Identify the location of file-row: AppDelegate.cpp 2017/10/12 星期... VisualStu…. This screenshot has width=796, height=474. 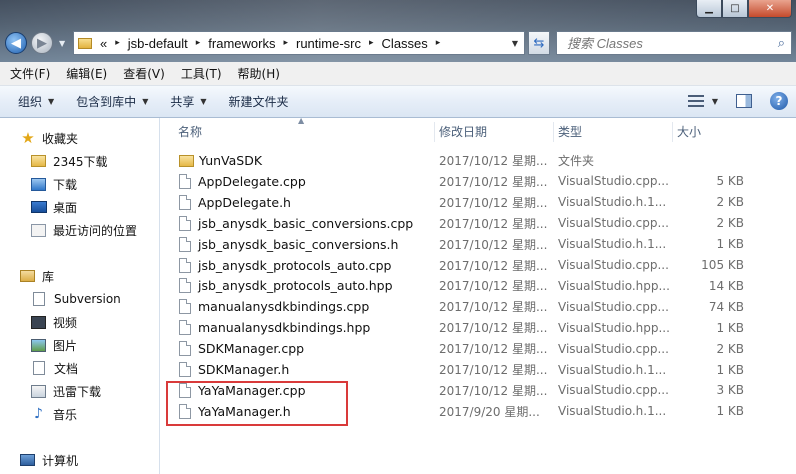
(478, 181).